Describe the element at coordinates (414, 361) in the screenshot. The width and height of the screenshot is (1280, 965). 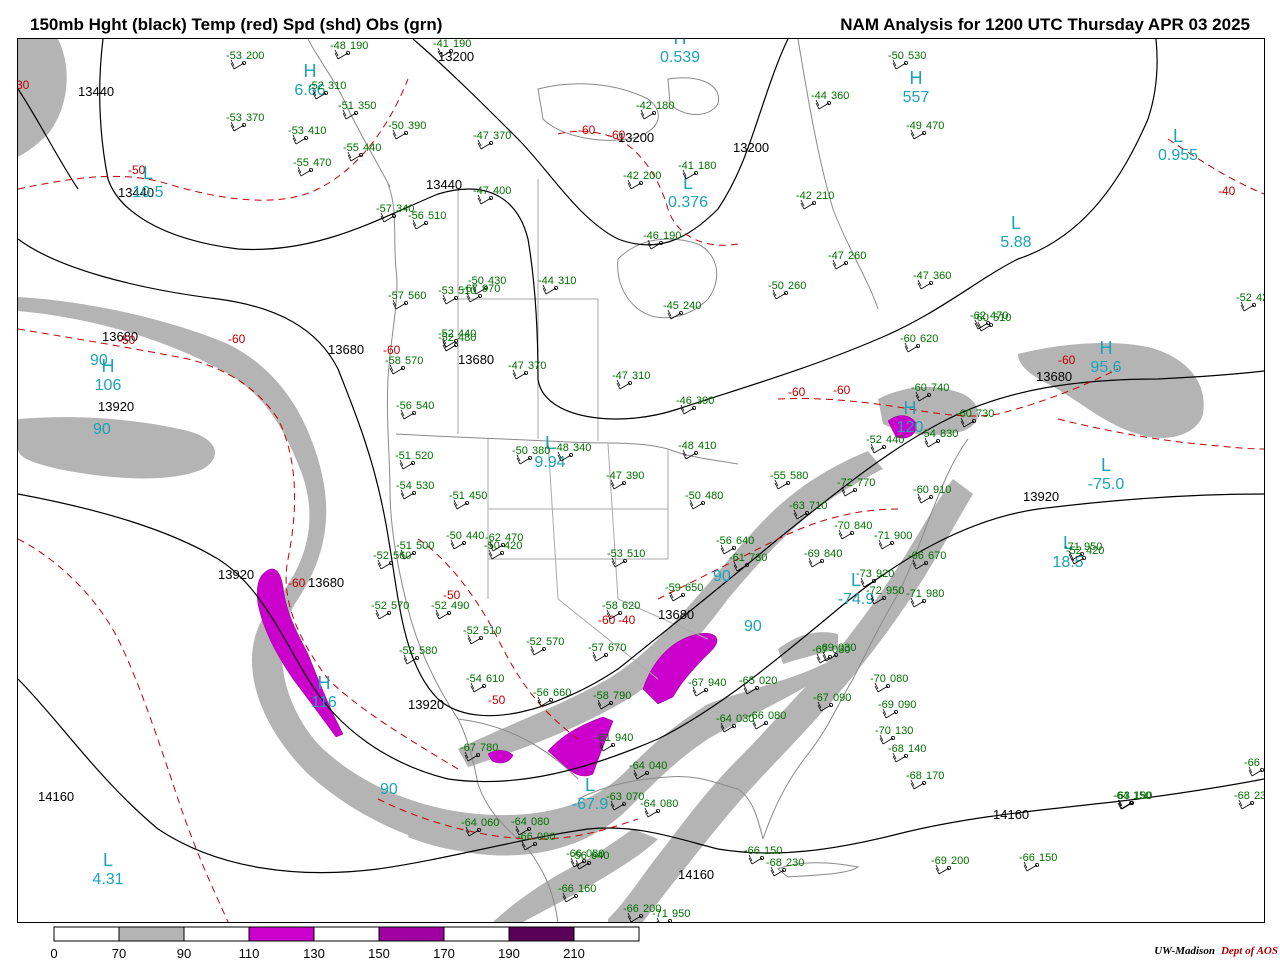
I see `obs-height: 570` at that location.